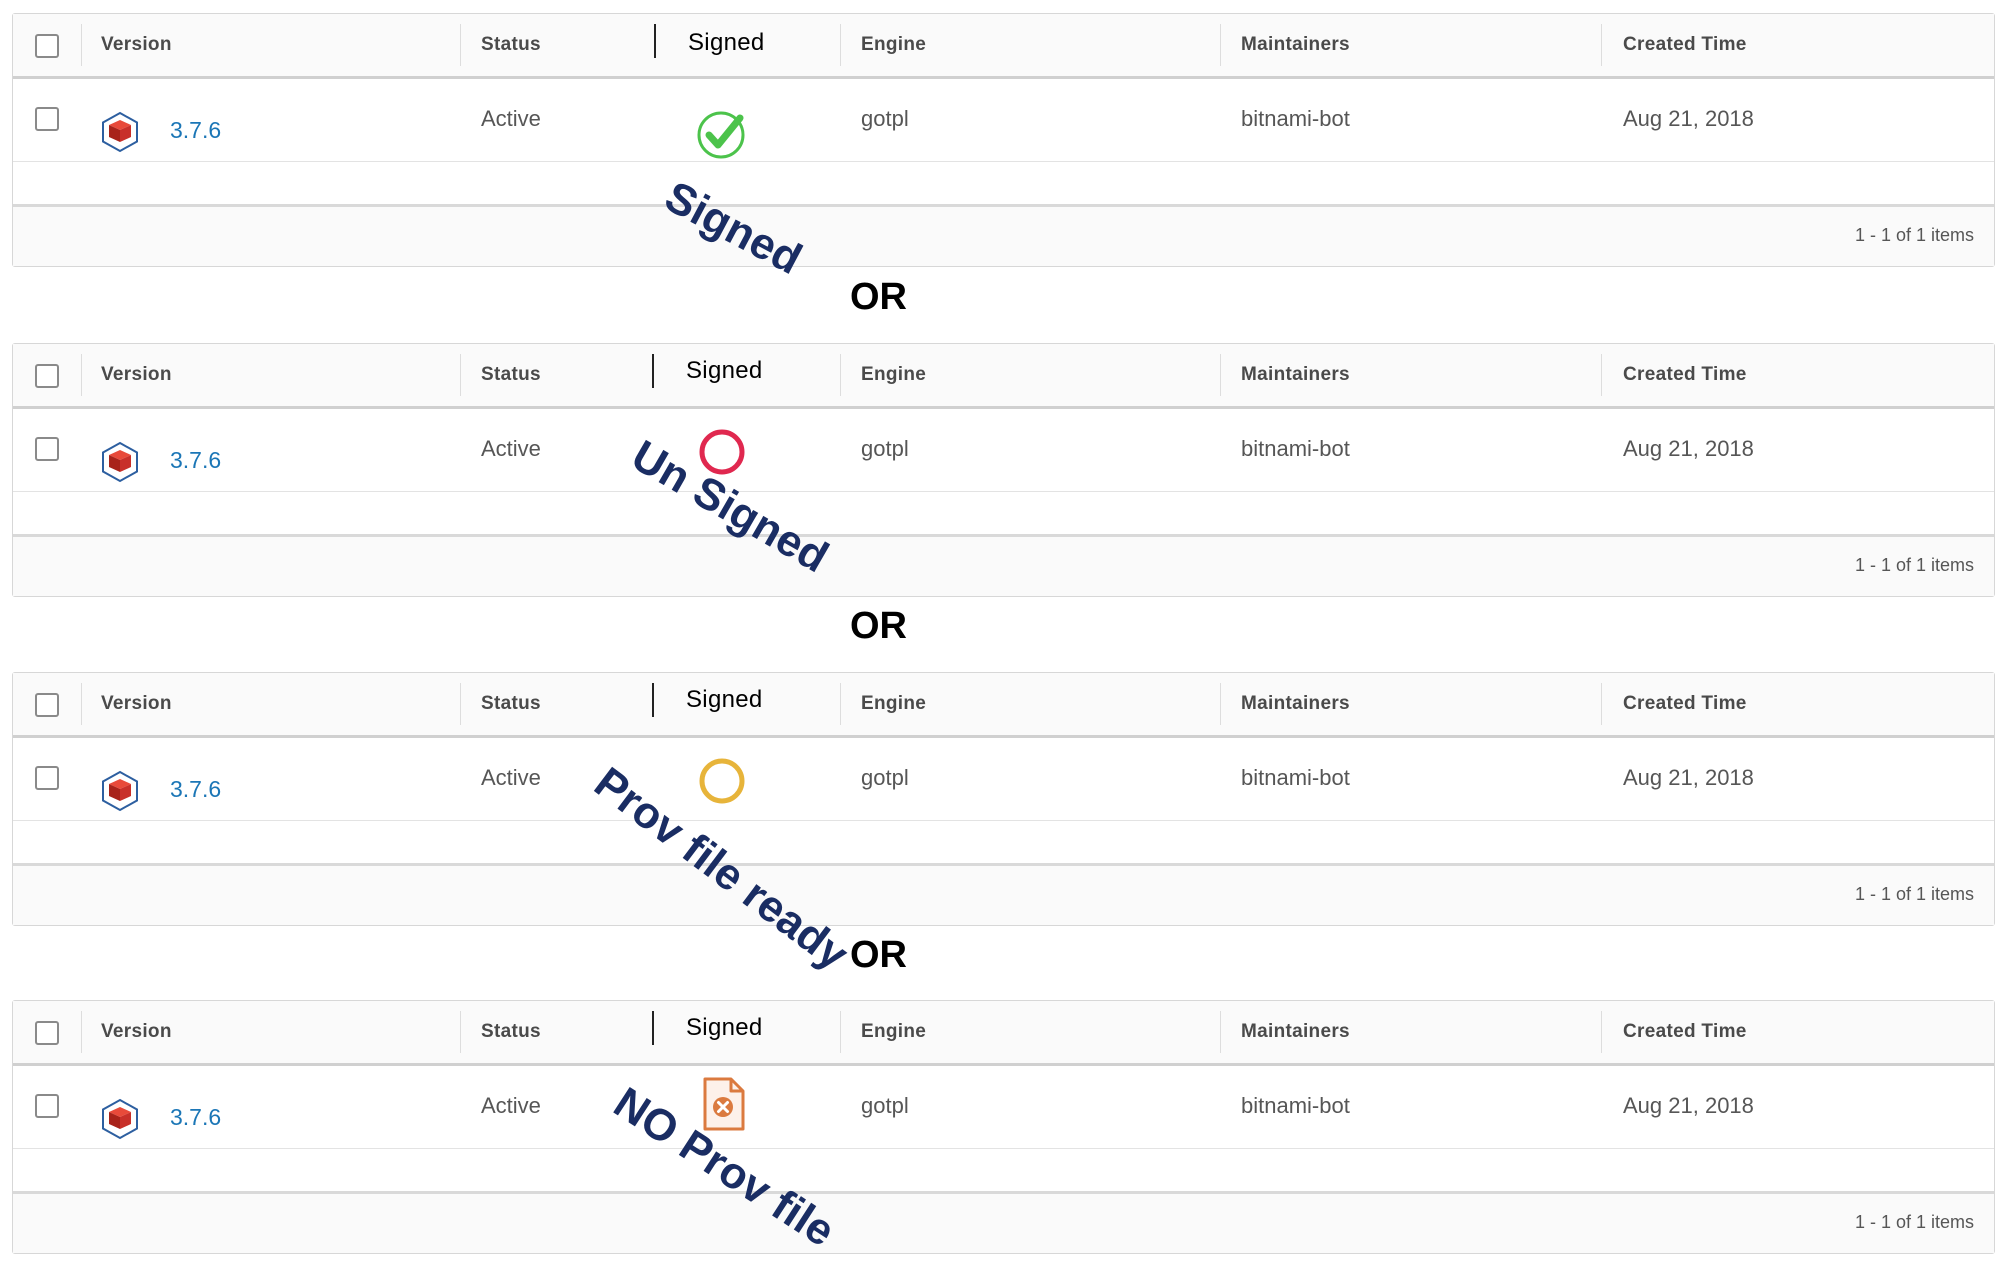 The image size is (1999, 1270). Describe the element at coordinates (722, 781) in the screenshot. I see `prov-ready-yellow-circle-icon` at that location.